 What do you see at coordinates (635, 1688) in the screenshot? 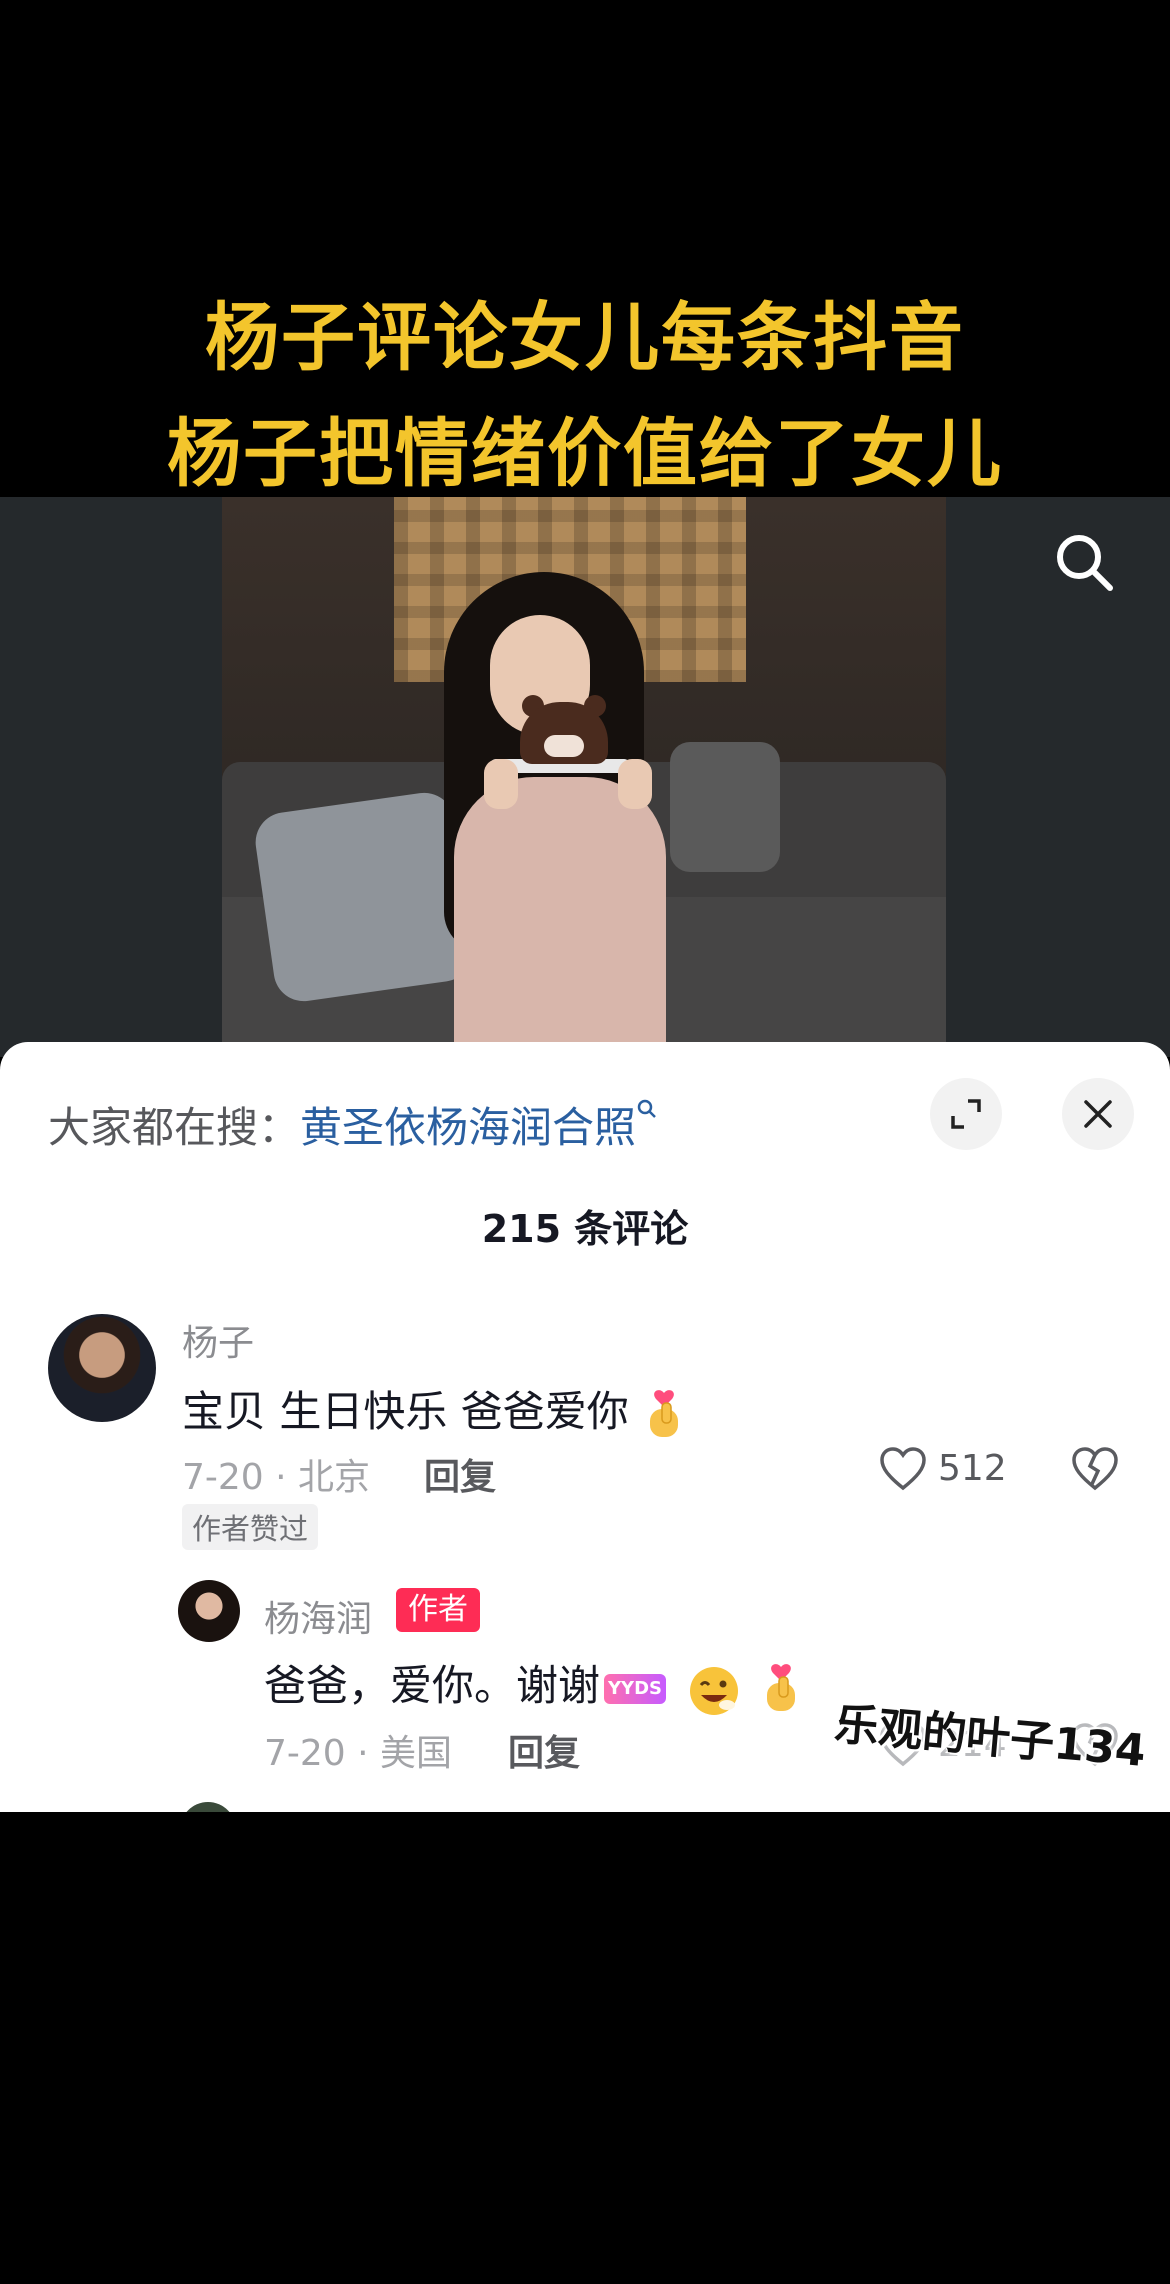
I see `yyds-sticker: YYDS` at bounding box center [635, 1688].